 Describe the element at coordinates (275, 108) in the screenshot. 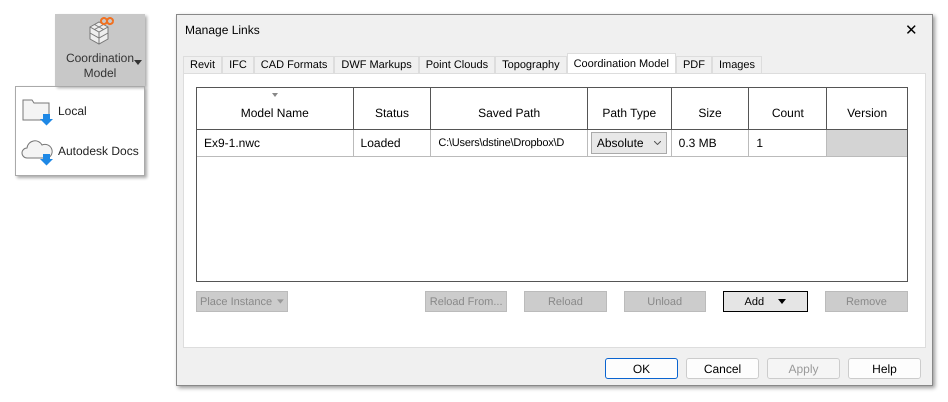

I see `column-header: Model Name` at that location.